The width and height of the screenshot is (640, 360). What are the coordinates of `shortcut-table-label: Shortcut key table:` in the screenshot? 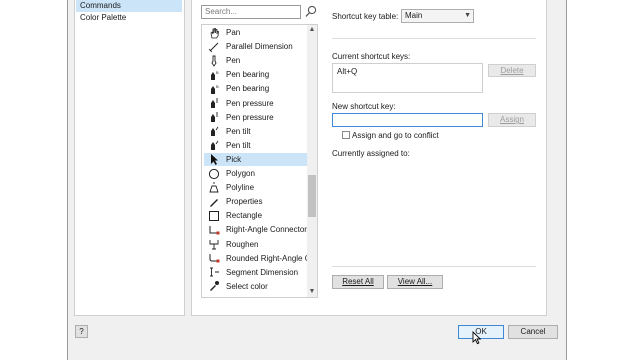 It's located at (365, 16).